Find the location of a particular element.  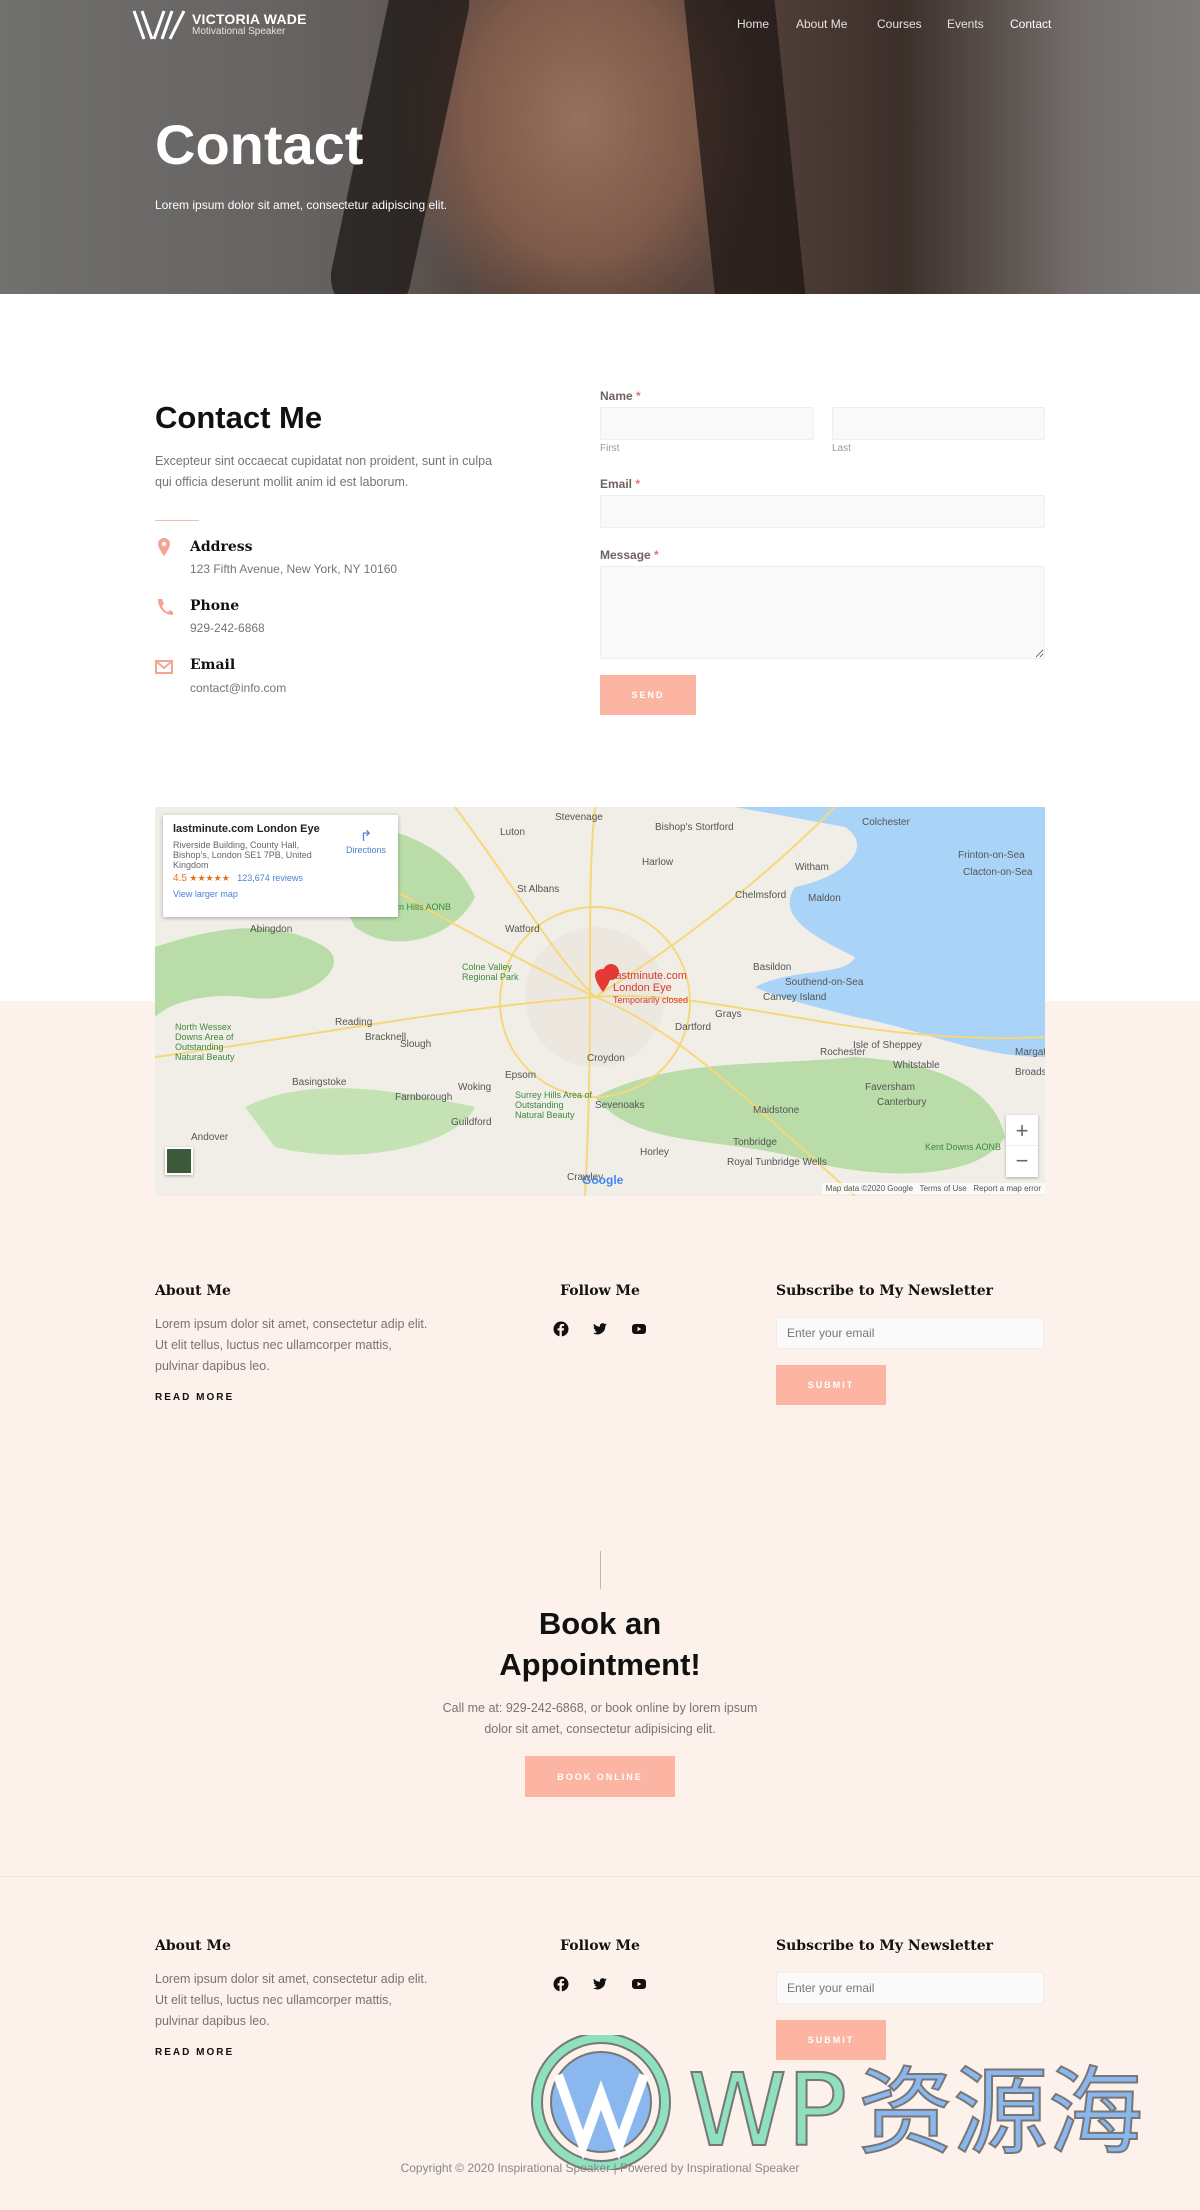

map-label: Whitstable is located at coordinates (916, 1065).